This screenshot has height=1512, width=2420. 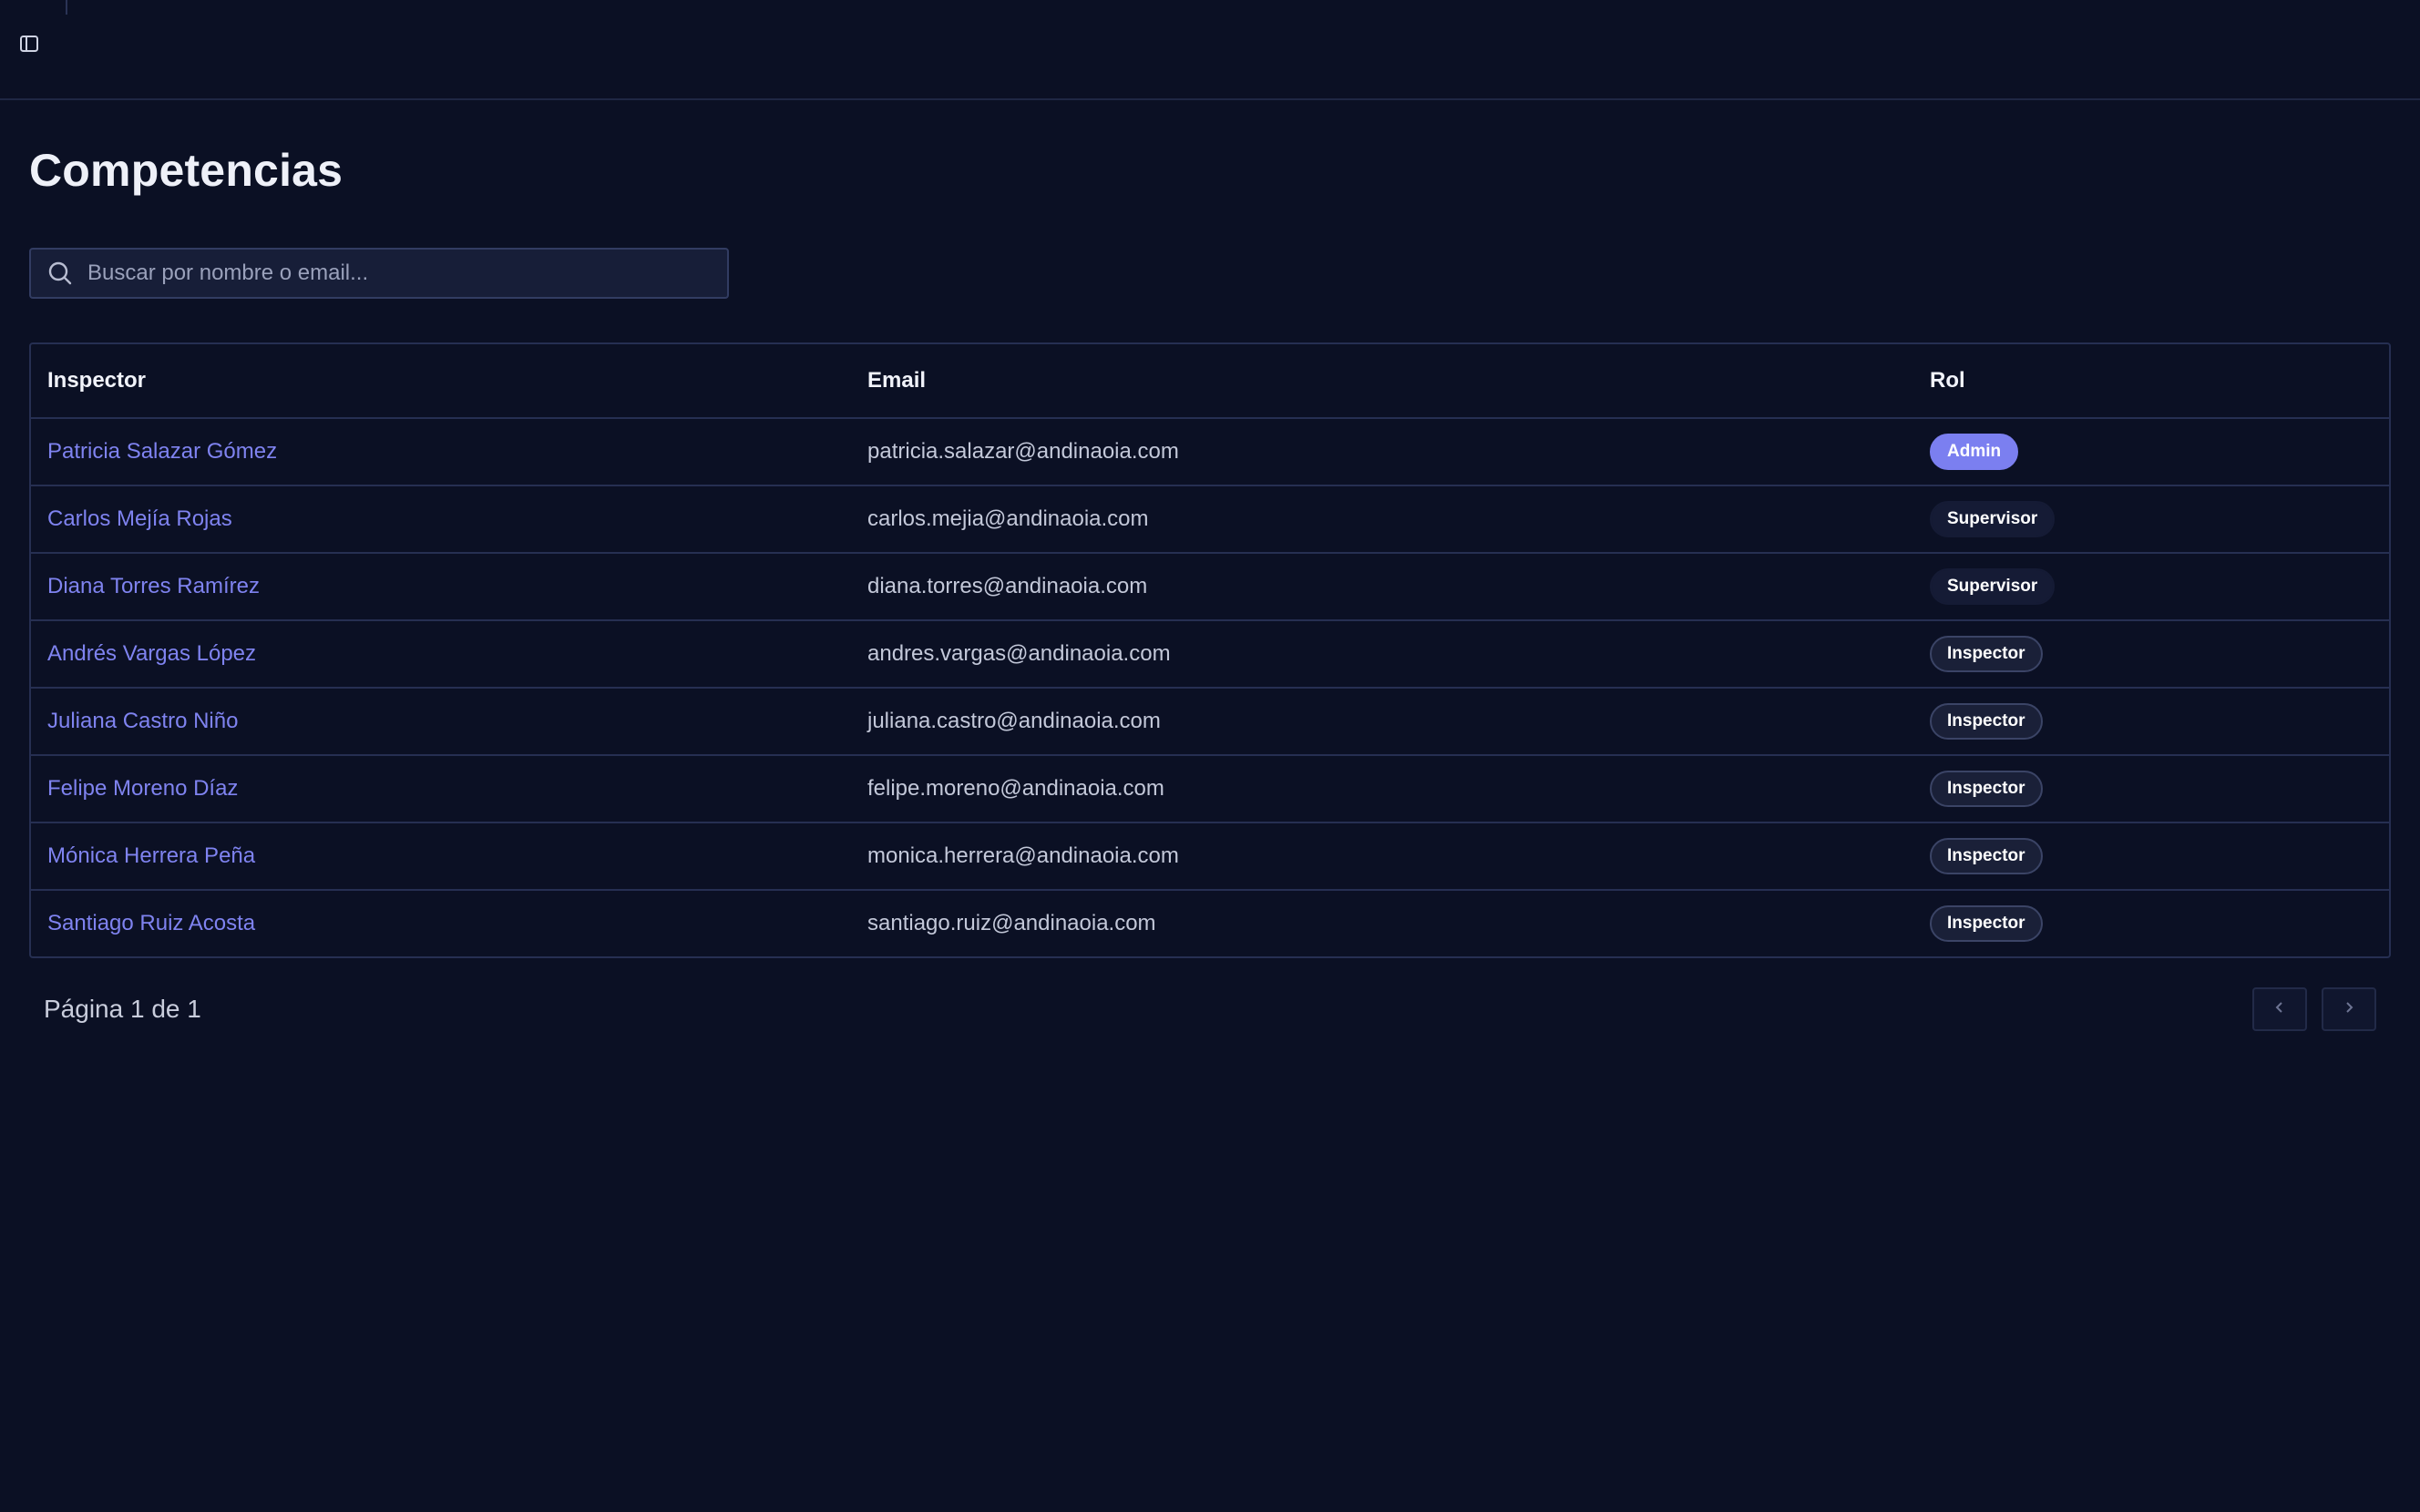 What do you see at coordinates (29, 44) in the screenshot?
I see `sidebar-toggle-icon` at bounding box center [29, 44].